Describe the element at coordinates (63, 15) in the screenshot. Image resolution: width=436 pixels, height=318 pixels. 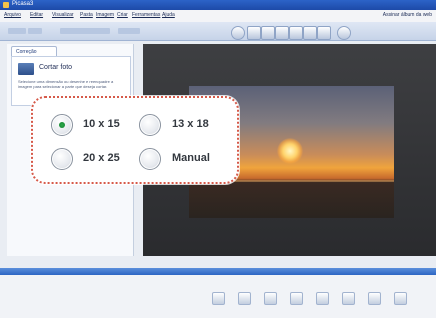
I see `menu-item-view: Visualizar` at that location.